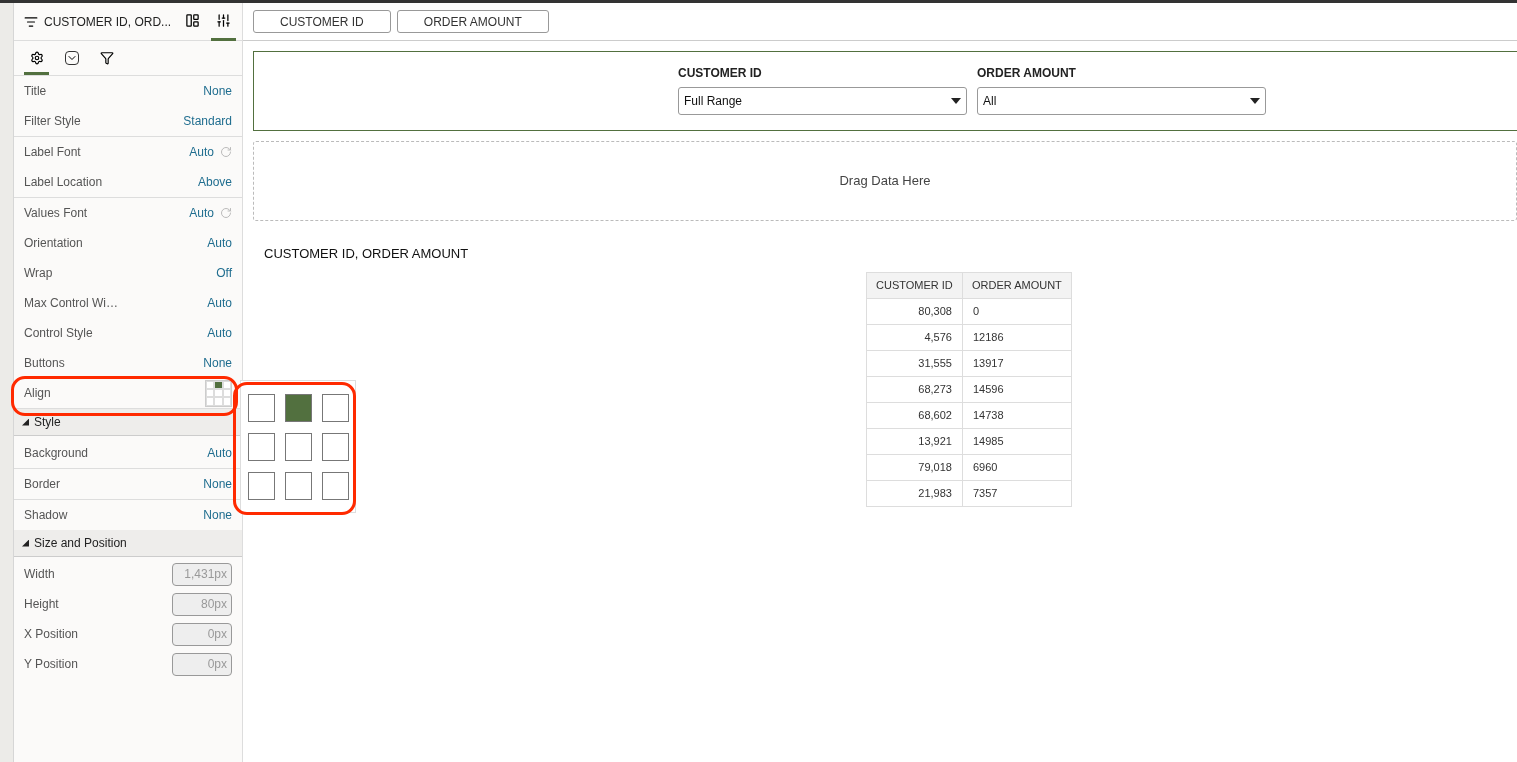  What do you see at coordinates (914, 441) in the screenshot?
I see `table-cell: 13,921` at bounding box center [914, 441].